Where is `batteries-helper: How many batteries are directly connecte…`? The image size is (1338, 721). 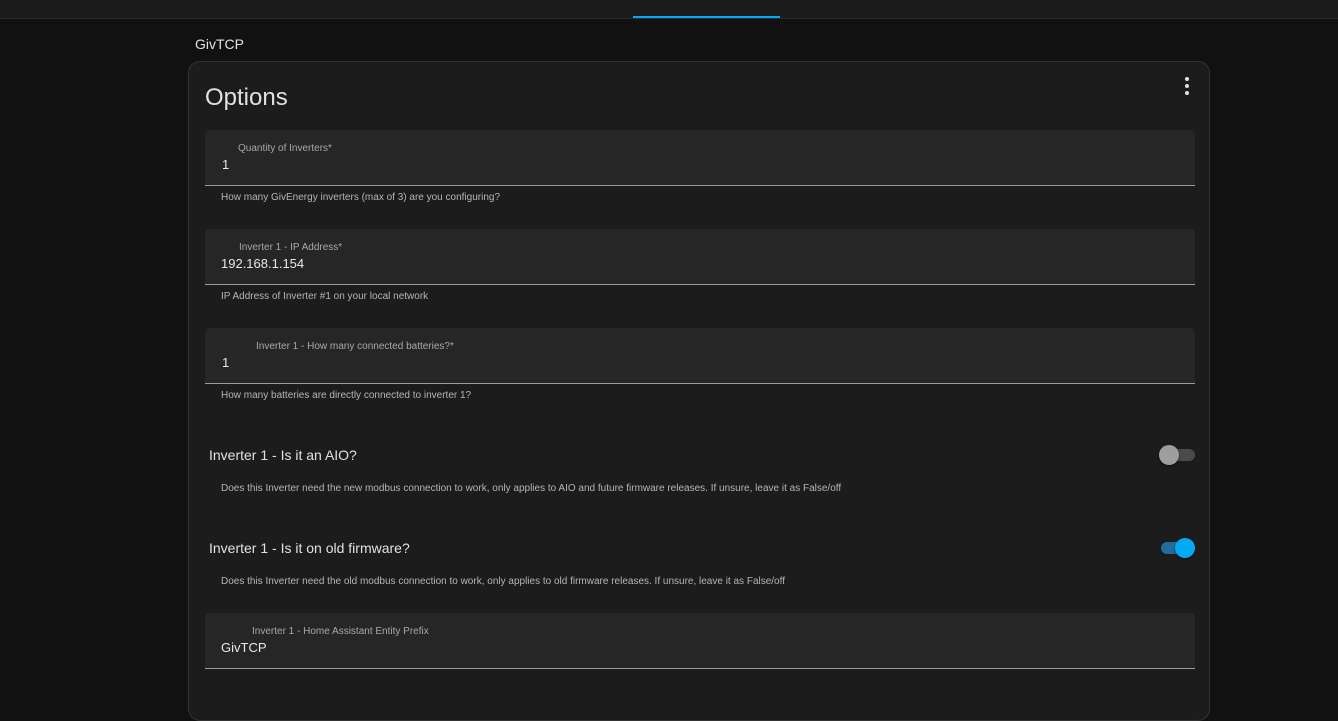
batteries-helper: How many batteries are directly connecte… is located at coordinates (346, 395).